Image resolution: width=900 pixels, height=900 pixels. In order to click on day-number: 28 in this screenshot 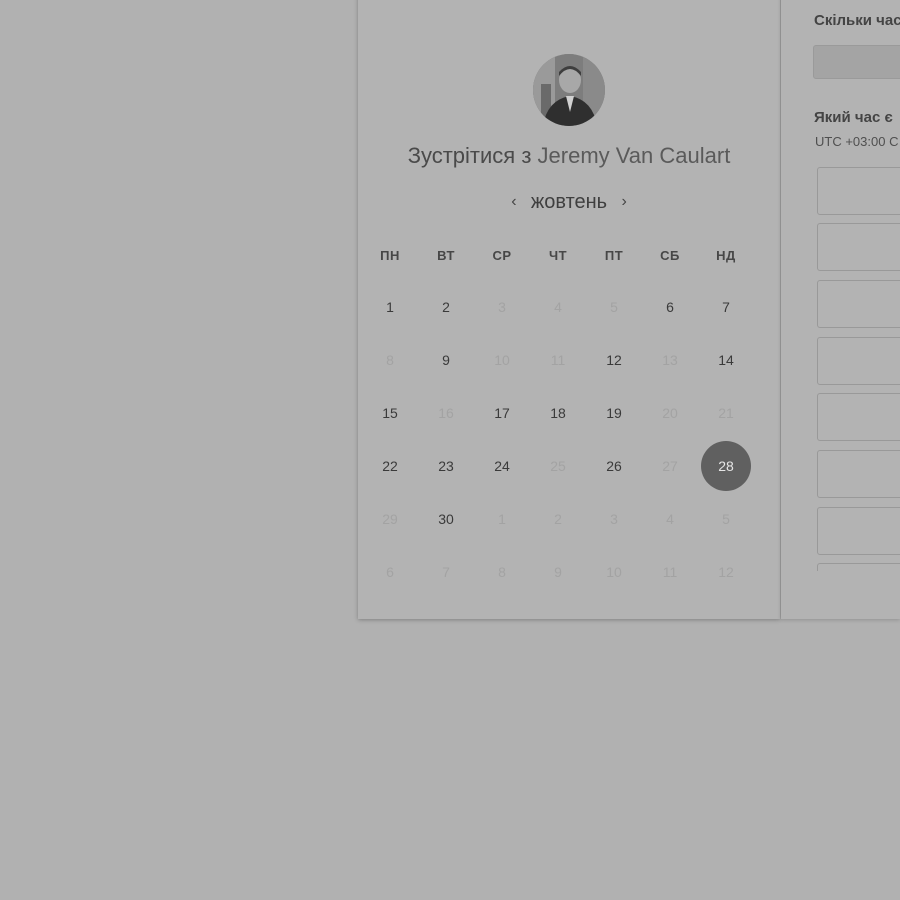, I will do `click(726, 466)`.